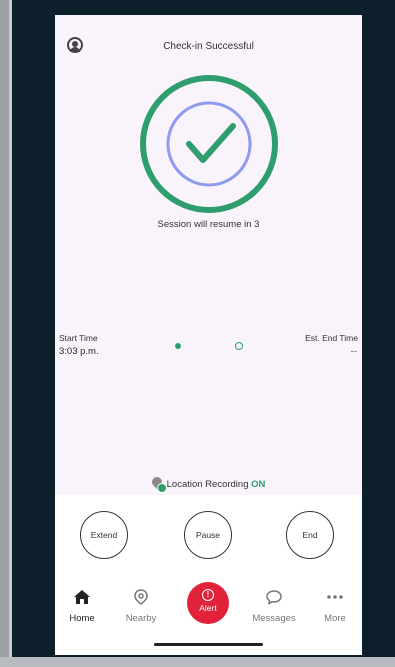  What do you see at coordinates (141, 618) in the screenshot?
I see `nav-nearby-label: Nearby` at bounding box center [141, 618].